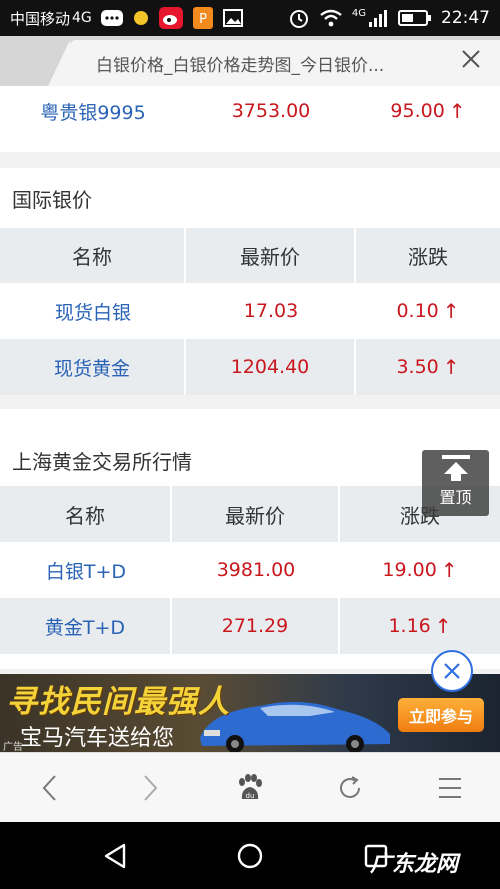  I want to click on refresh-icon, so click(350, 788).